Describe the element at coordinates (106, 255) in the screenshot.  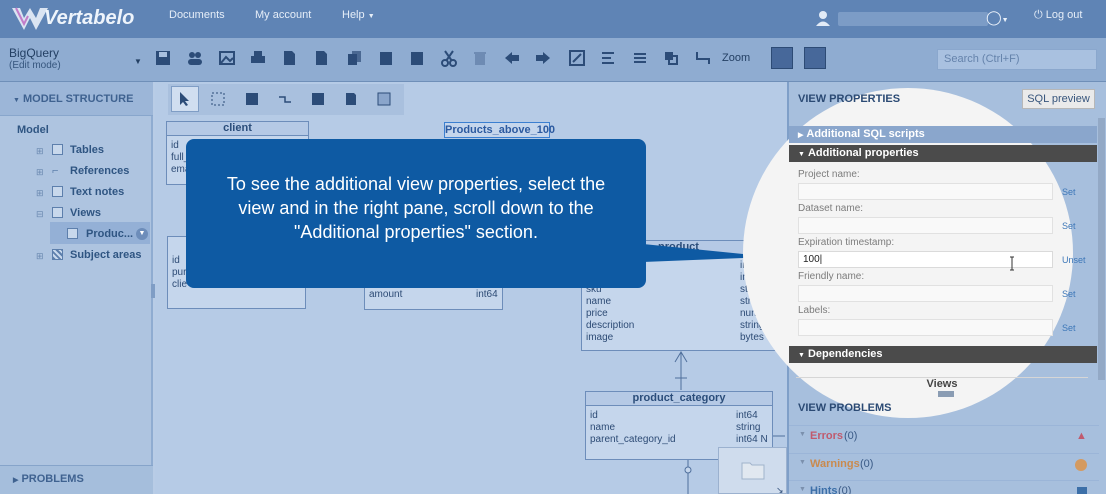
I see `tree-item-subject-areas: Subject areas` at that location.